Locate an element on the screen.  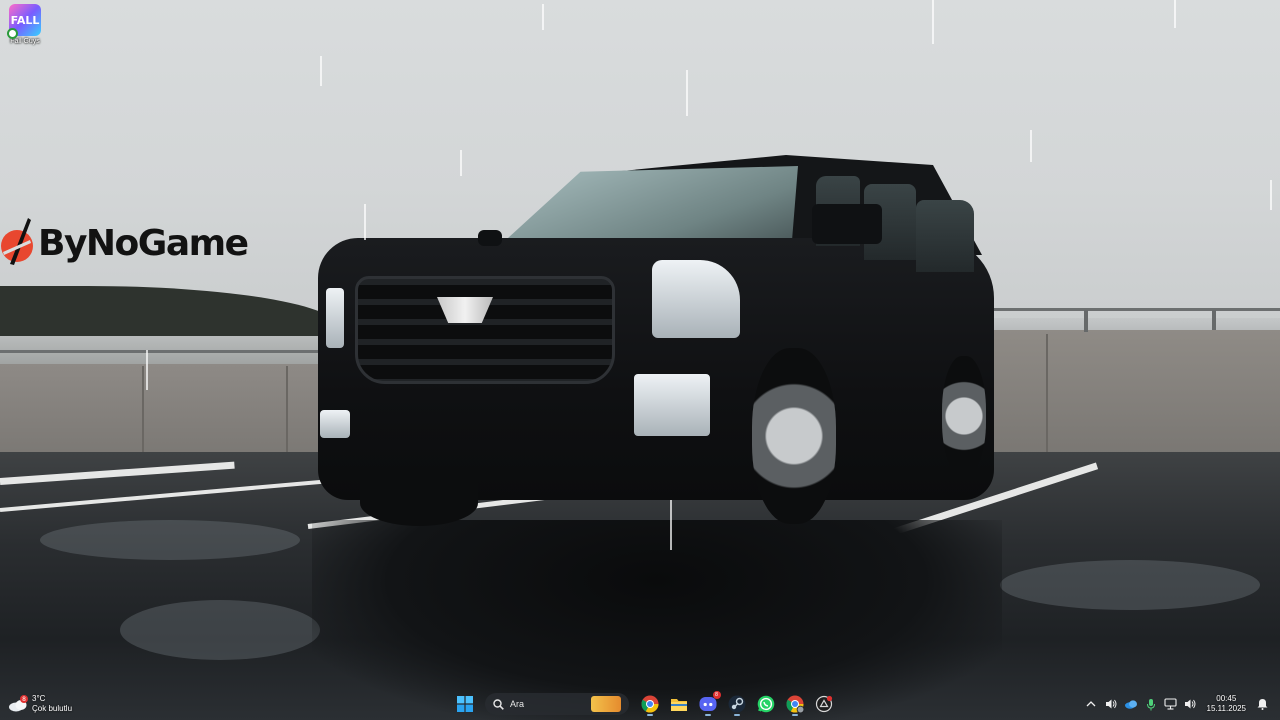
discord-notification-badge: 8 is located at coordinates (716, 695).